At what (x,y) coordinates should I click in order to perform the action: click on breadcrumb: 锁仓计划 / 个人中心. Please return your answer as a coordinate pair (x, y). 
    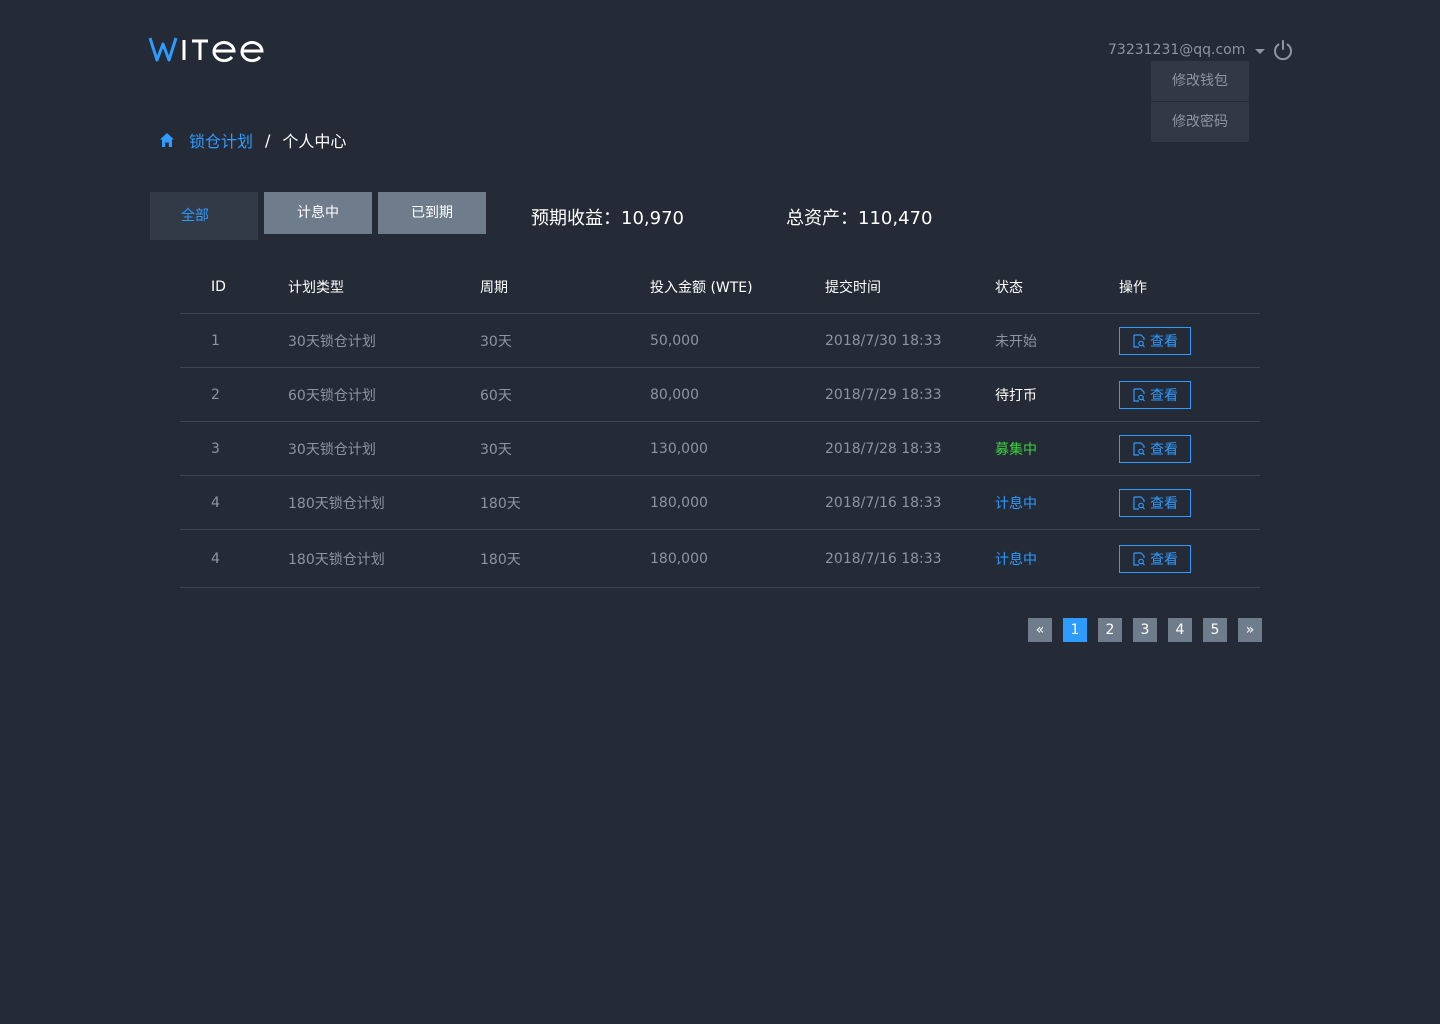
    Looking at the image, I should click on (252, 140).